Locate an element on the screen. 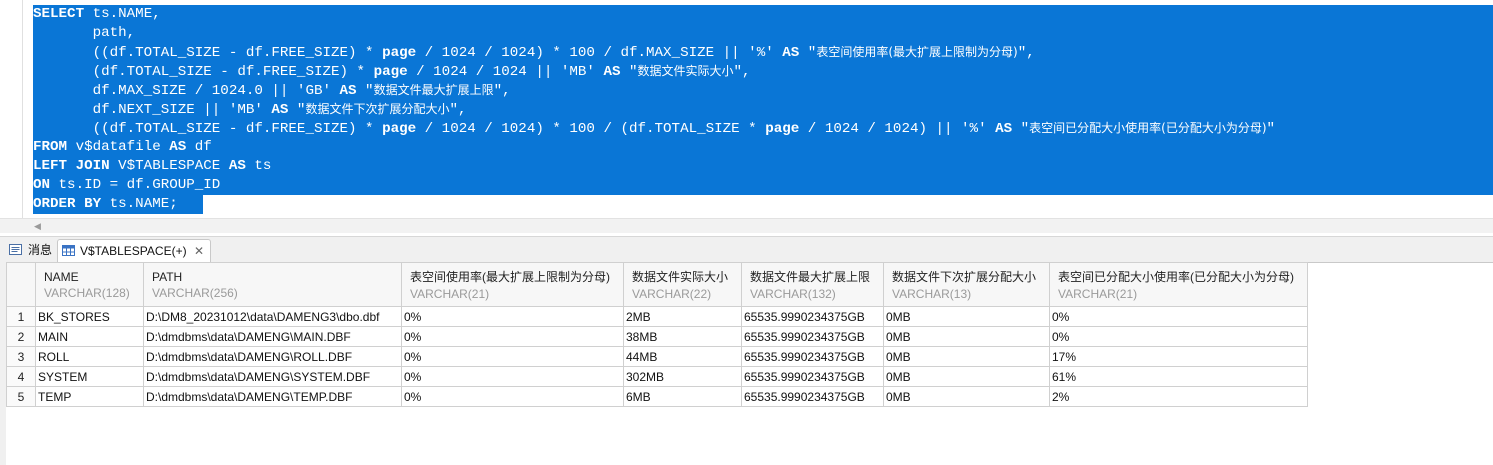  table-cell: 61% is located at coordinates (1178, 376).